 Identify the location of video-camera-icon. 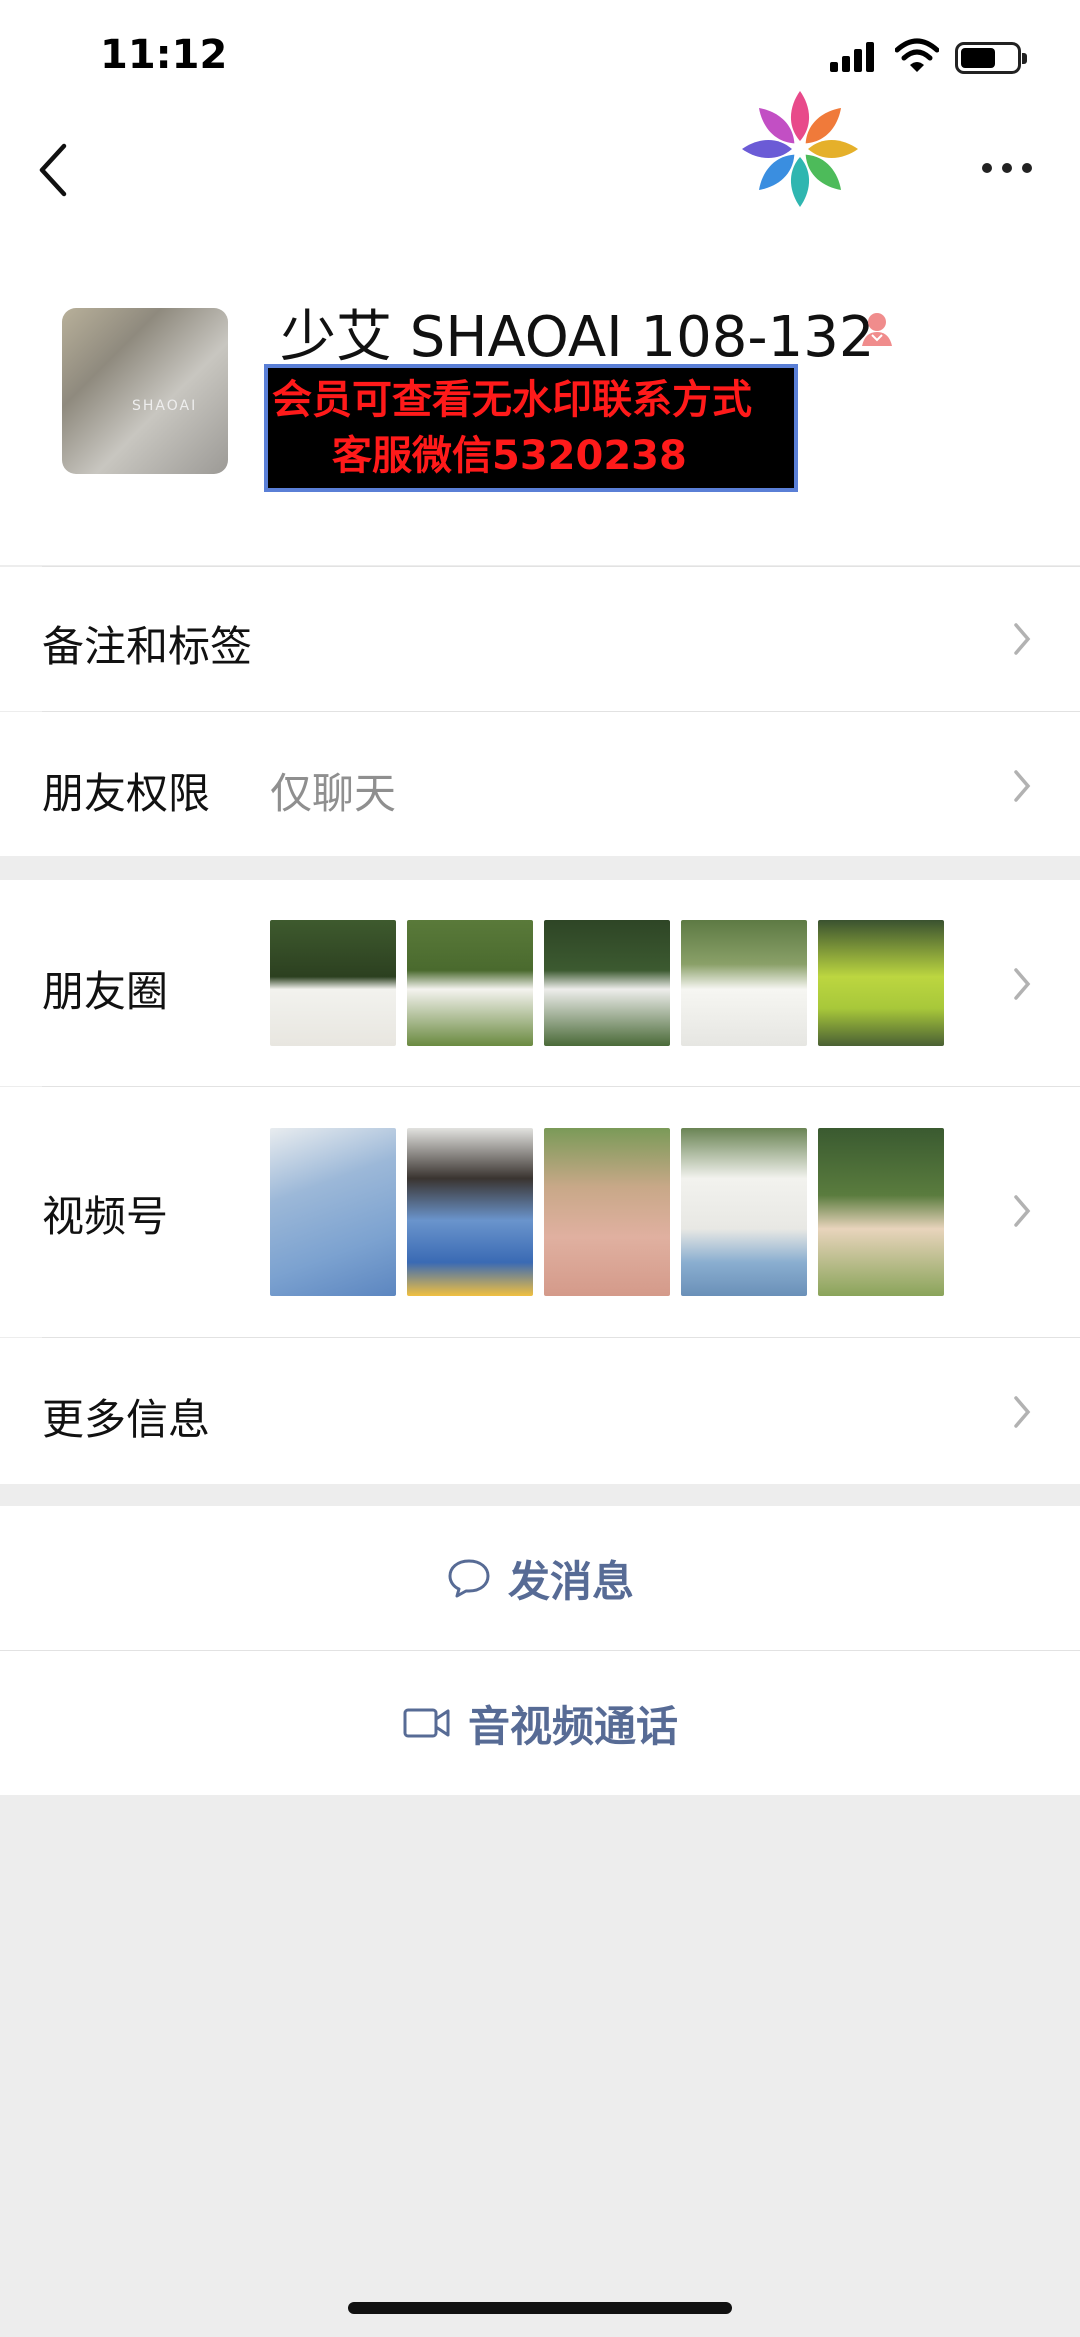
(426, 1723).